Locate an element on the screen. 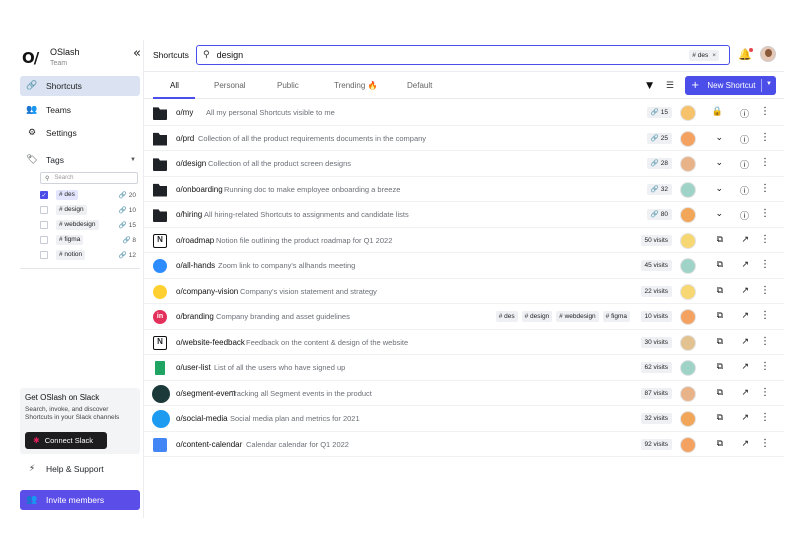 The image size is (800, 556). collapse-sidebar-icon: « is located at coordinates (137, 53).